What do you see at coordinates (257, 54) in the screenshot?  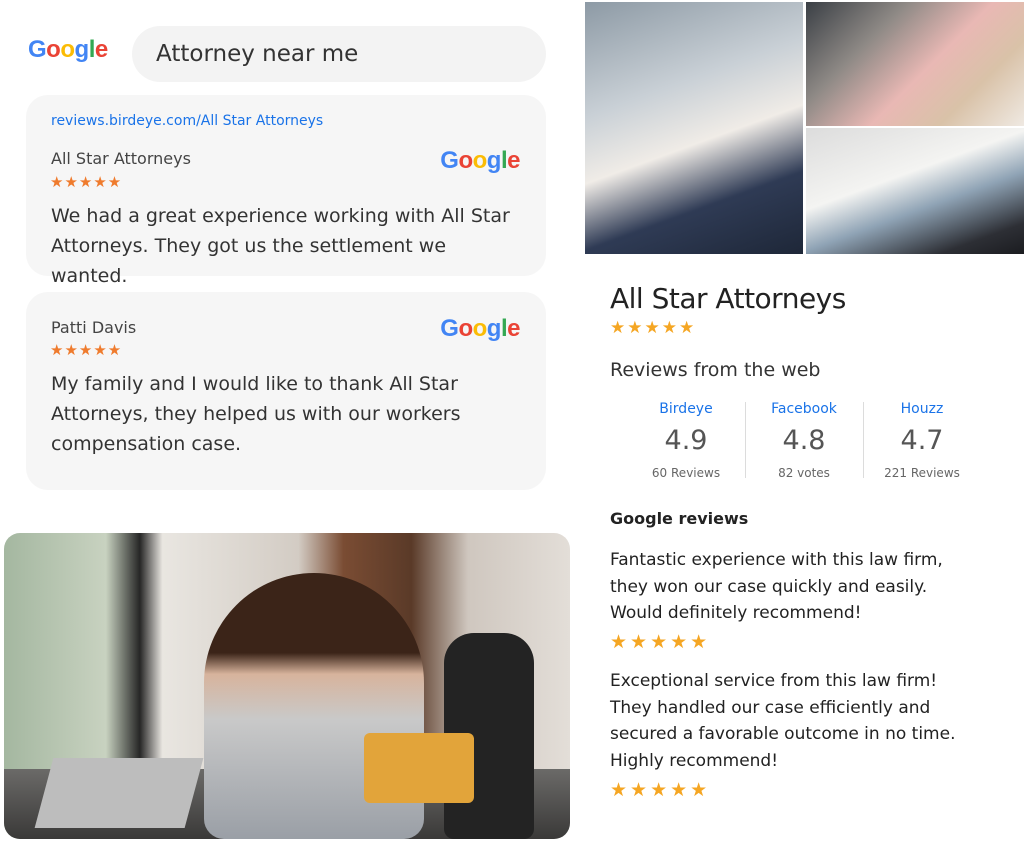 I see `search-query: Attorney near me` at bounding box center [257, 54].